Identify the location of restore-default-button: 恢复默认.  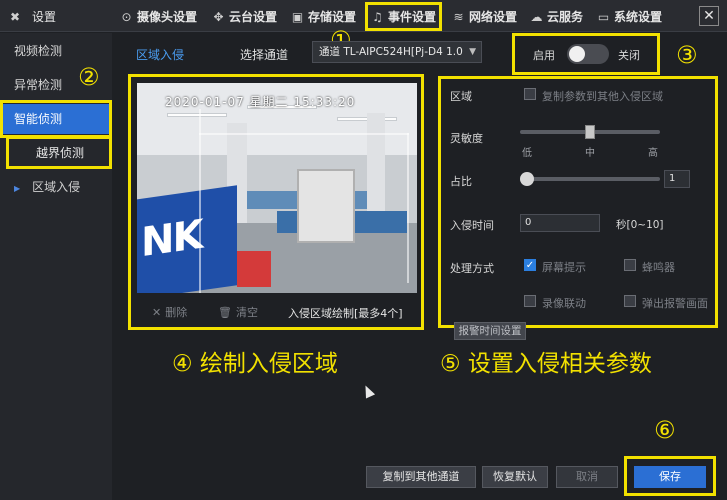
(515, 477).